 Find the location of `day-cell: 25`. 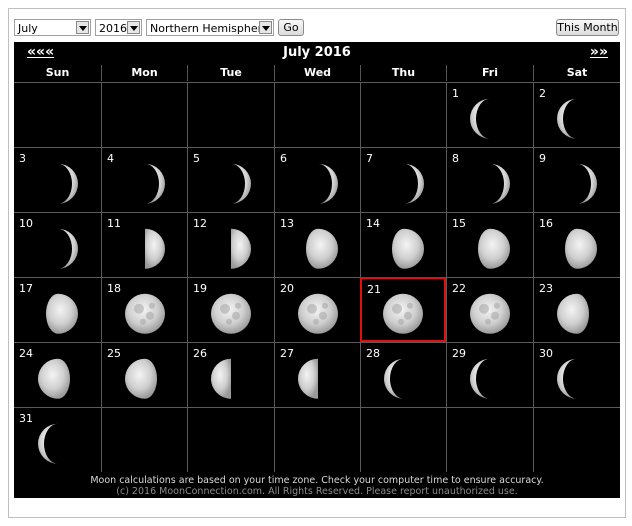

day-cell: 25 is located at coordinates (144, 374).